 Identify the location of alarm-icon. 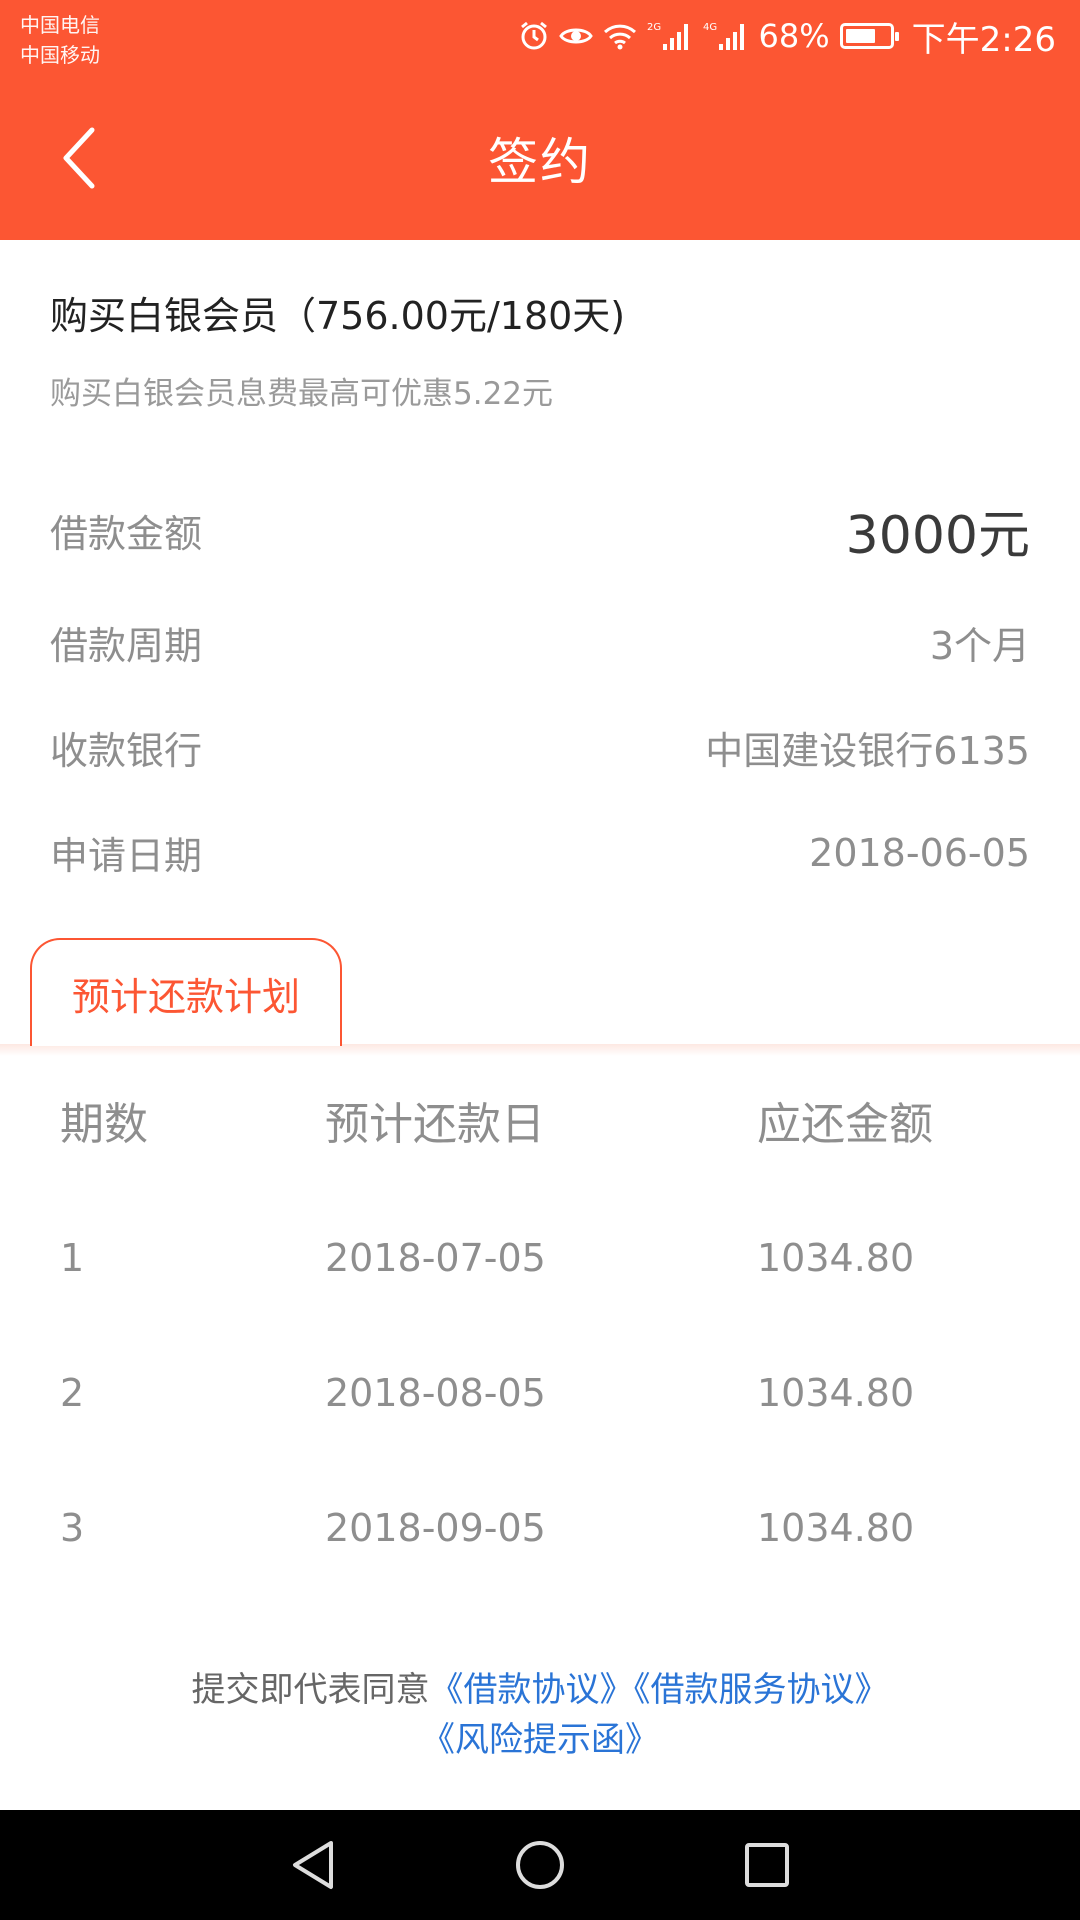
(534, 36).